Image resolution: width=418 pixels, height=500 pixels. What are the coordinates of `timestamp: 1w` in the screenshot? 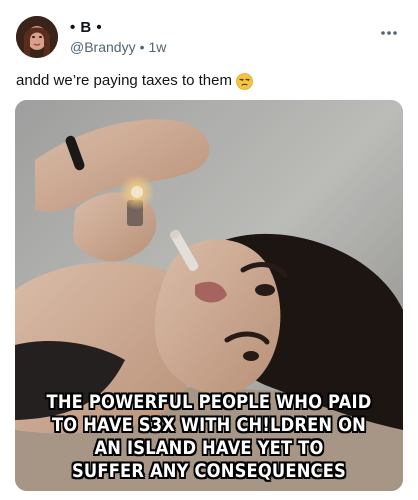 It's located at (157, 47).